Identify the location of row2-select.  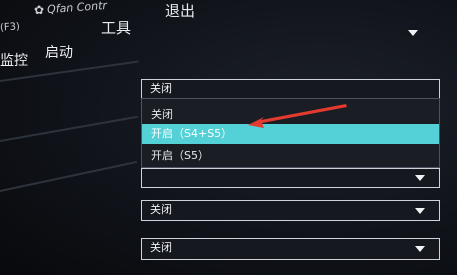
(290, 178).